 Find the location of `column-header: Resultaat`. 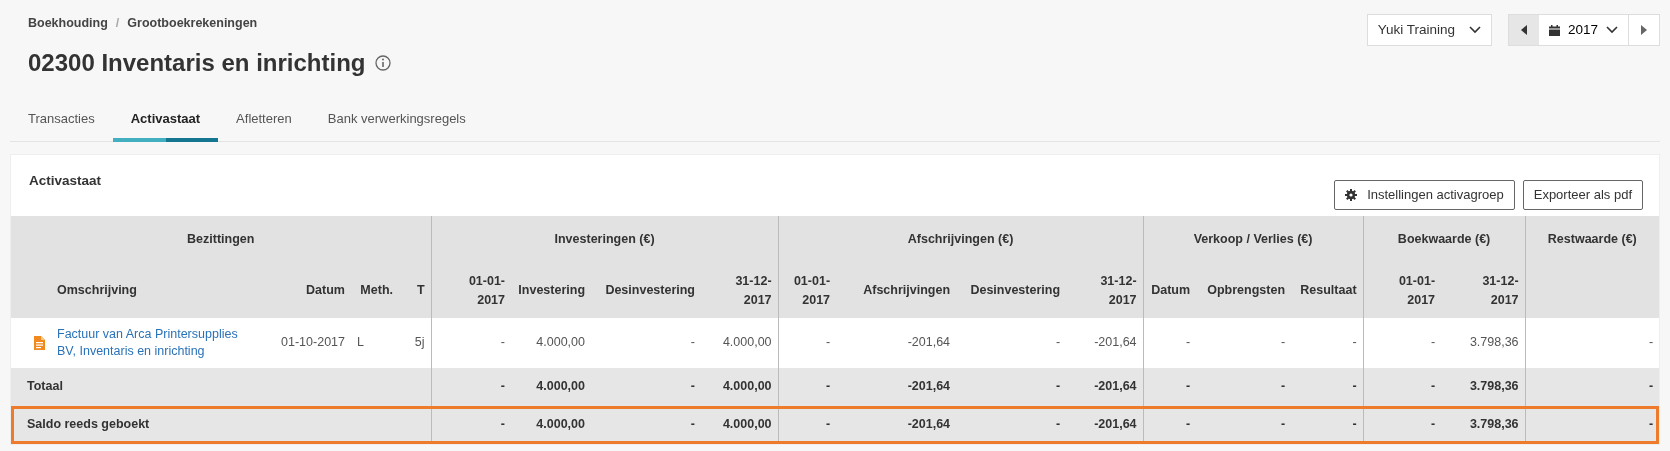

column-header: Resultaat is located at coordinates (1327, 290).